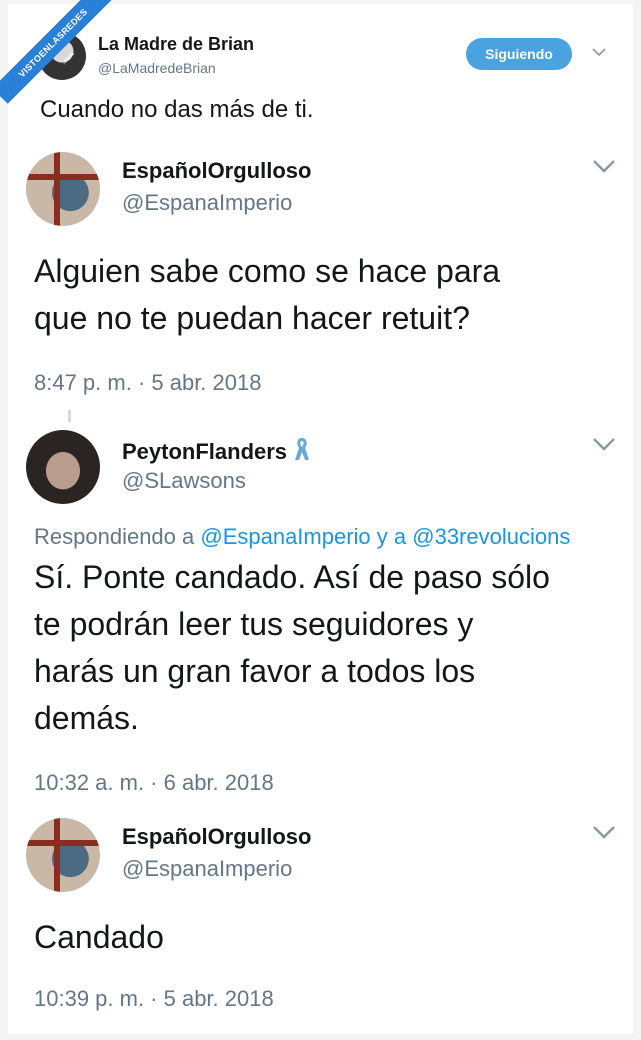 The height and width of the screenshot is (1040, 641). What do you see at coordinates (205, 451) in the screenshot?
I see `author-name-text: PeytonFlanders` at bounding box center [205, 451].